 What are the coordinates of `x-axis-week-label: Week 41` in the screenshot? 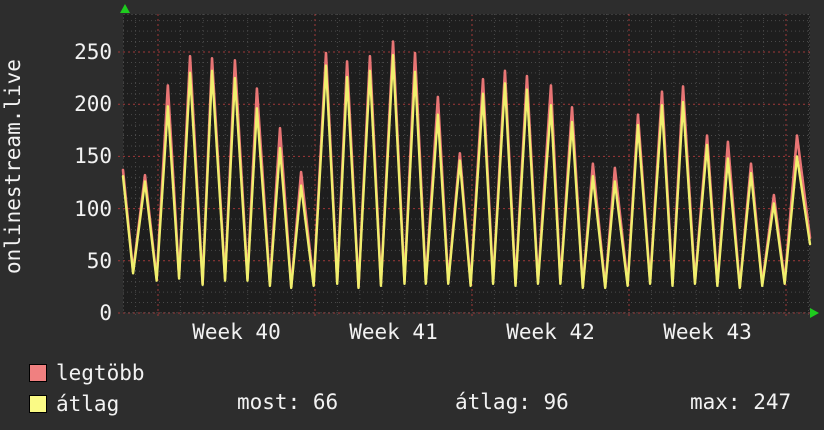 It's located at (393, 332).